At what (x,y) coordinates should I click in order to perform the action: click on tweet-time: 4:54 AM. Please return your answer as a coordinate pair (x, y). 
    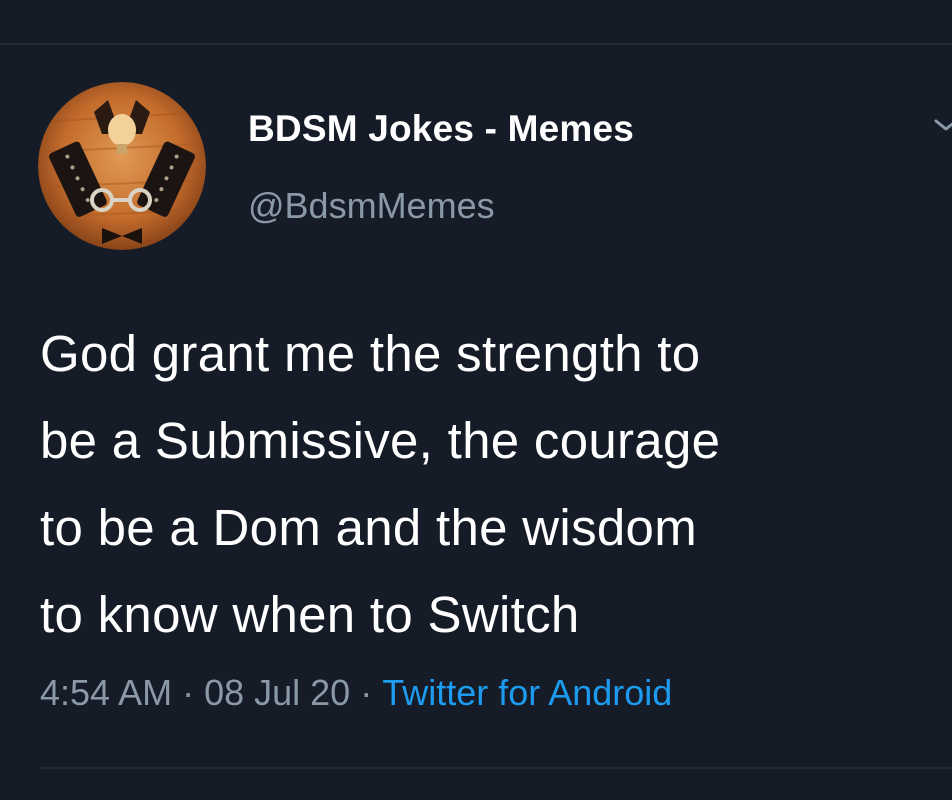
    Looking at the image, I should click on (106, 692).